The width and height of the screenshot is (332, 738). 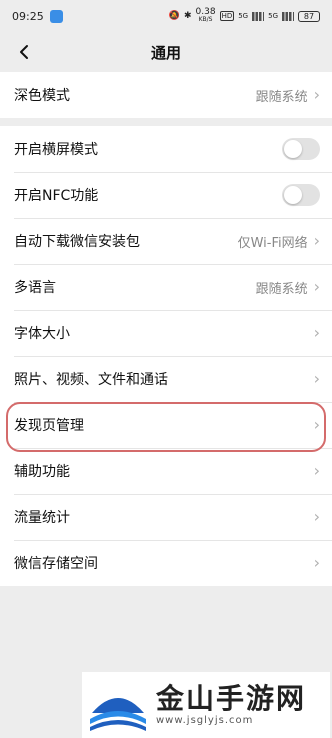 I want to click on dark-mode-label: 深色模式, so click(x=42, y=96).